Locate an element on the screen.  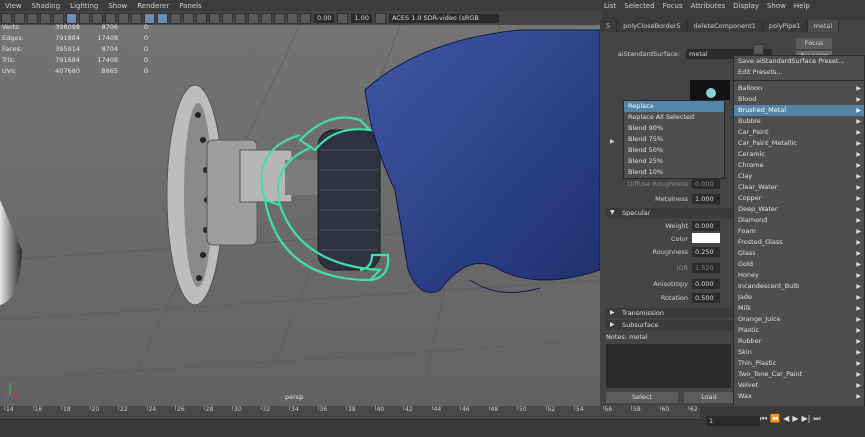
preset-item: Gold ▶ is located at coordinates (799, 264).